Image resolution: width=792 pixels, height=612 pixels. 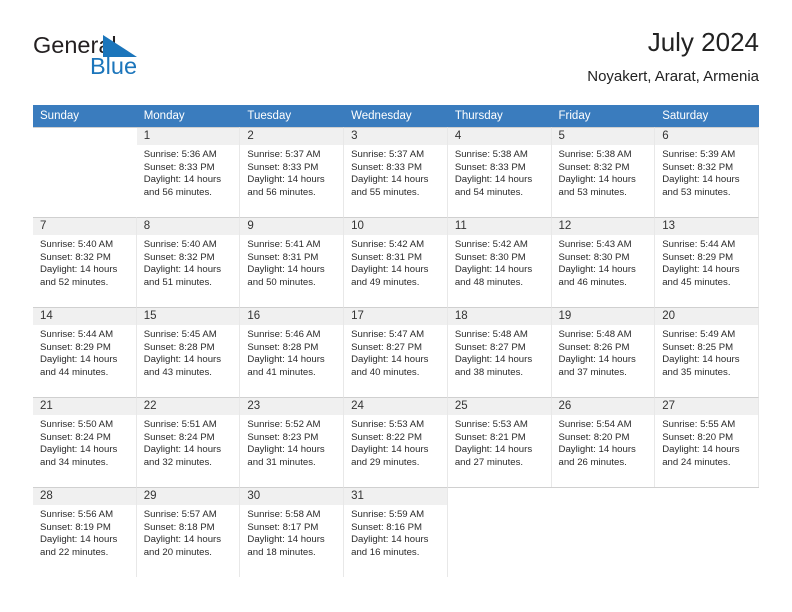 What do you see at coordinates (281, 282) in the screenshot?
I see `daylight-text-line2: and 50 minutes.` at bounding box center [281, 282].